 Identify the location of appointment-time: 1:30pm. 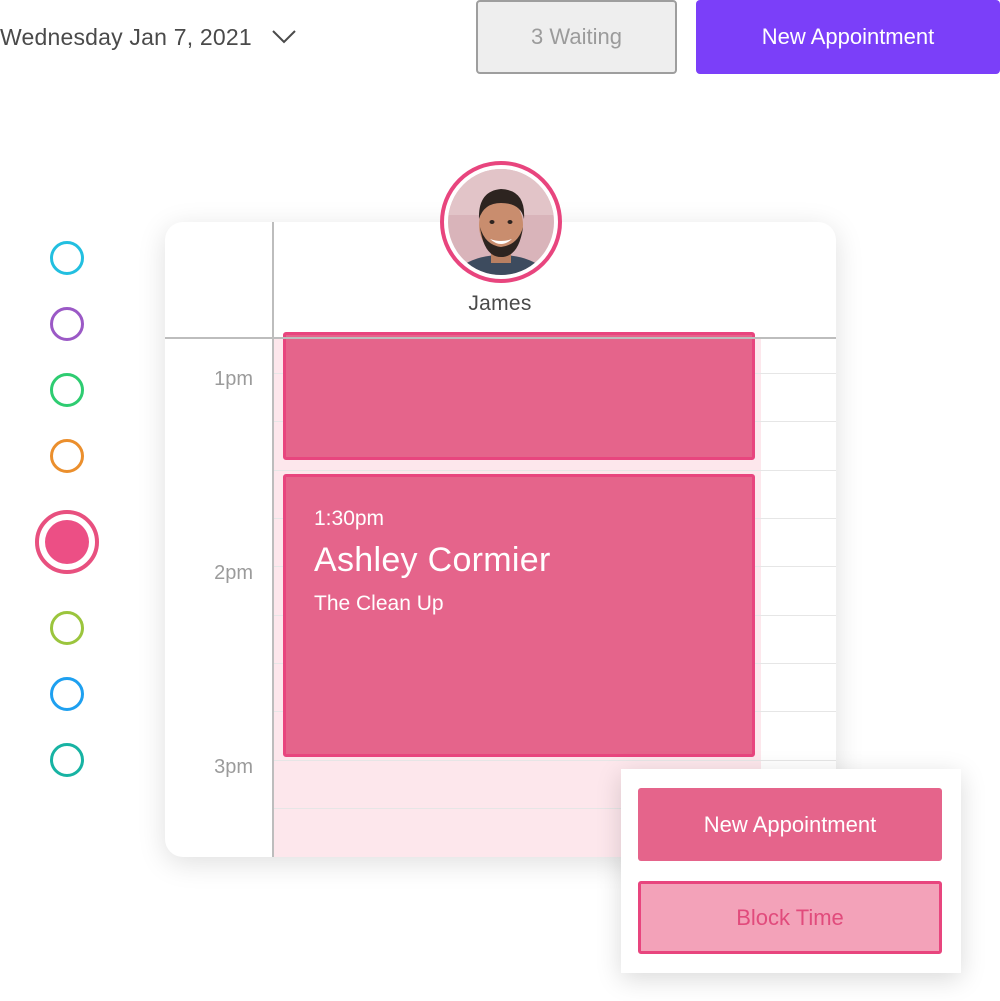
(349, 518).